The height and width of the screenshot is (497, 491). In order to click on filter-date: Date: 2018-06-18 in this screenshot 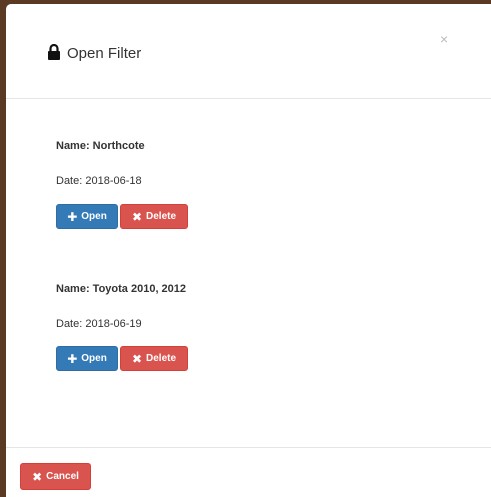, I will do `click(99, 181)`.